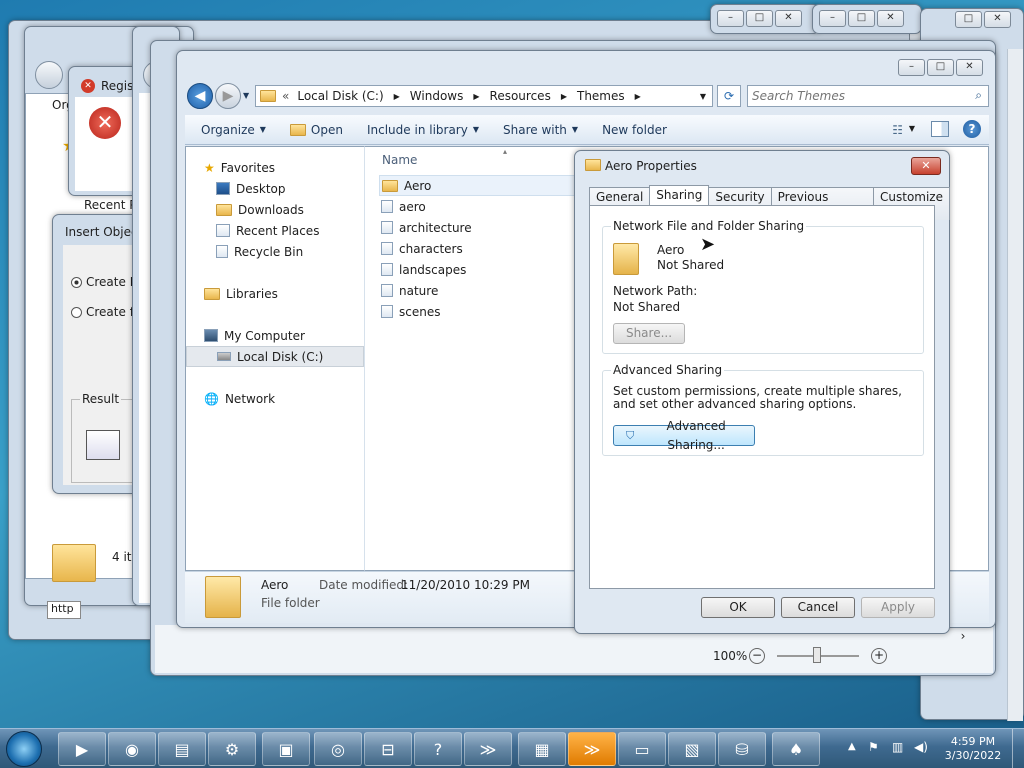  I want to click on file-item: nature, so click(479, 290).